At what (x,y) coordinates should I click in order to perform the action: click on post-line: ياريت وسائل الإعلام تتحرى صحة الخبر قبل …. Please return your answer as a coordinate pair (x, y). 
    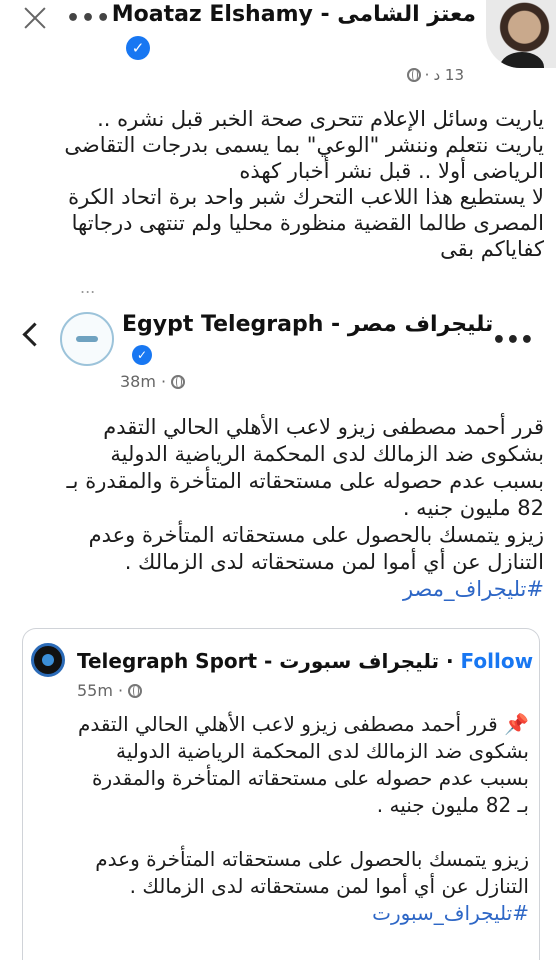
    Looking at the image, I should click on (320, 119).